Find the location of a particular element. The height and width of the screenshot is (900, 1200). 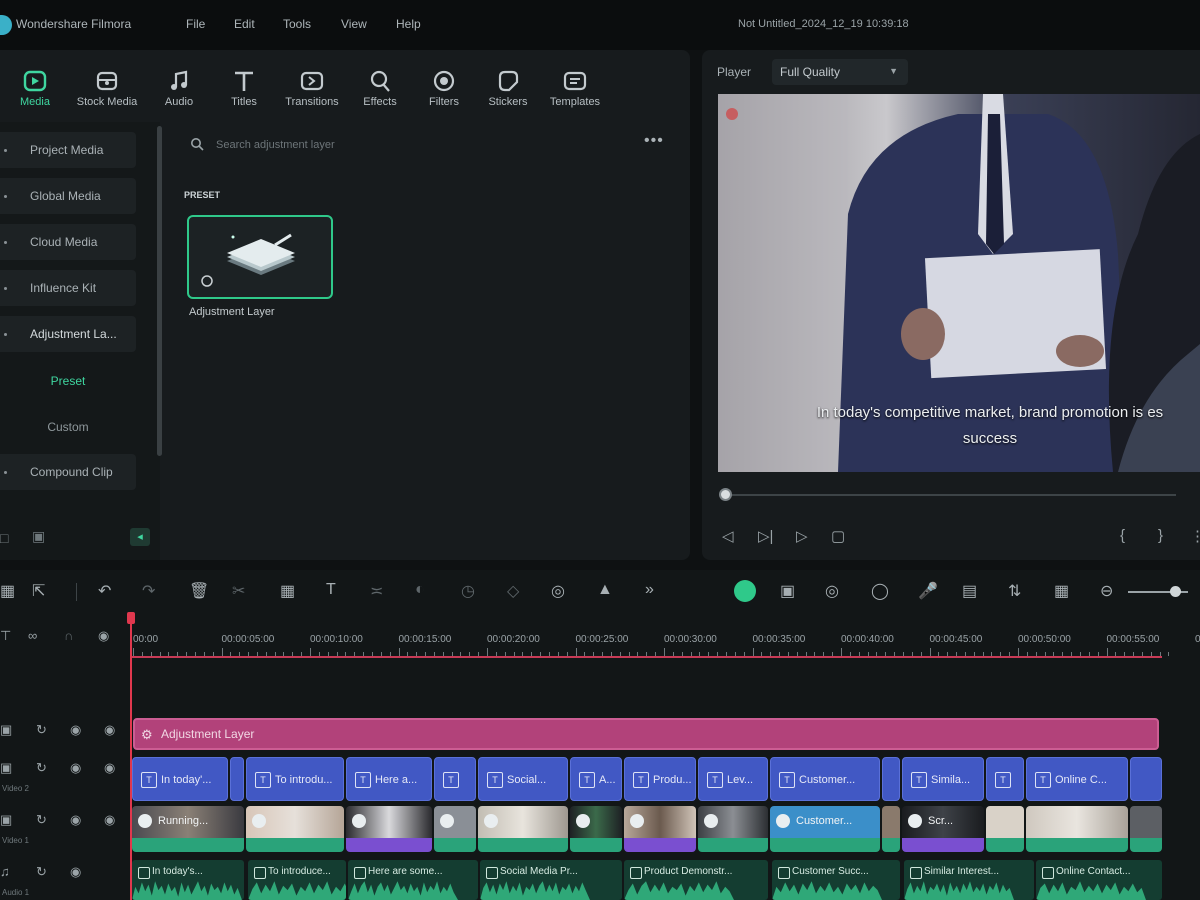

snap-icon: ◎ is located at coordinates (832, 591).